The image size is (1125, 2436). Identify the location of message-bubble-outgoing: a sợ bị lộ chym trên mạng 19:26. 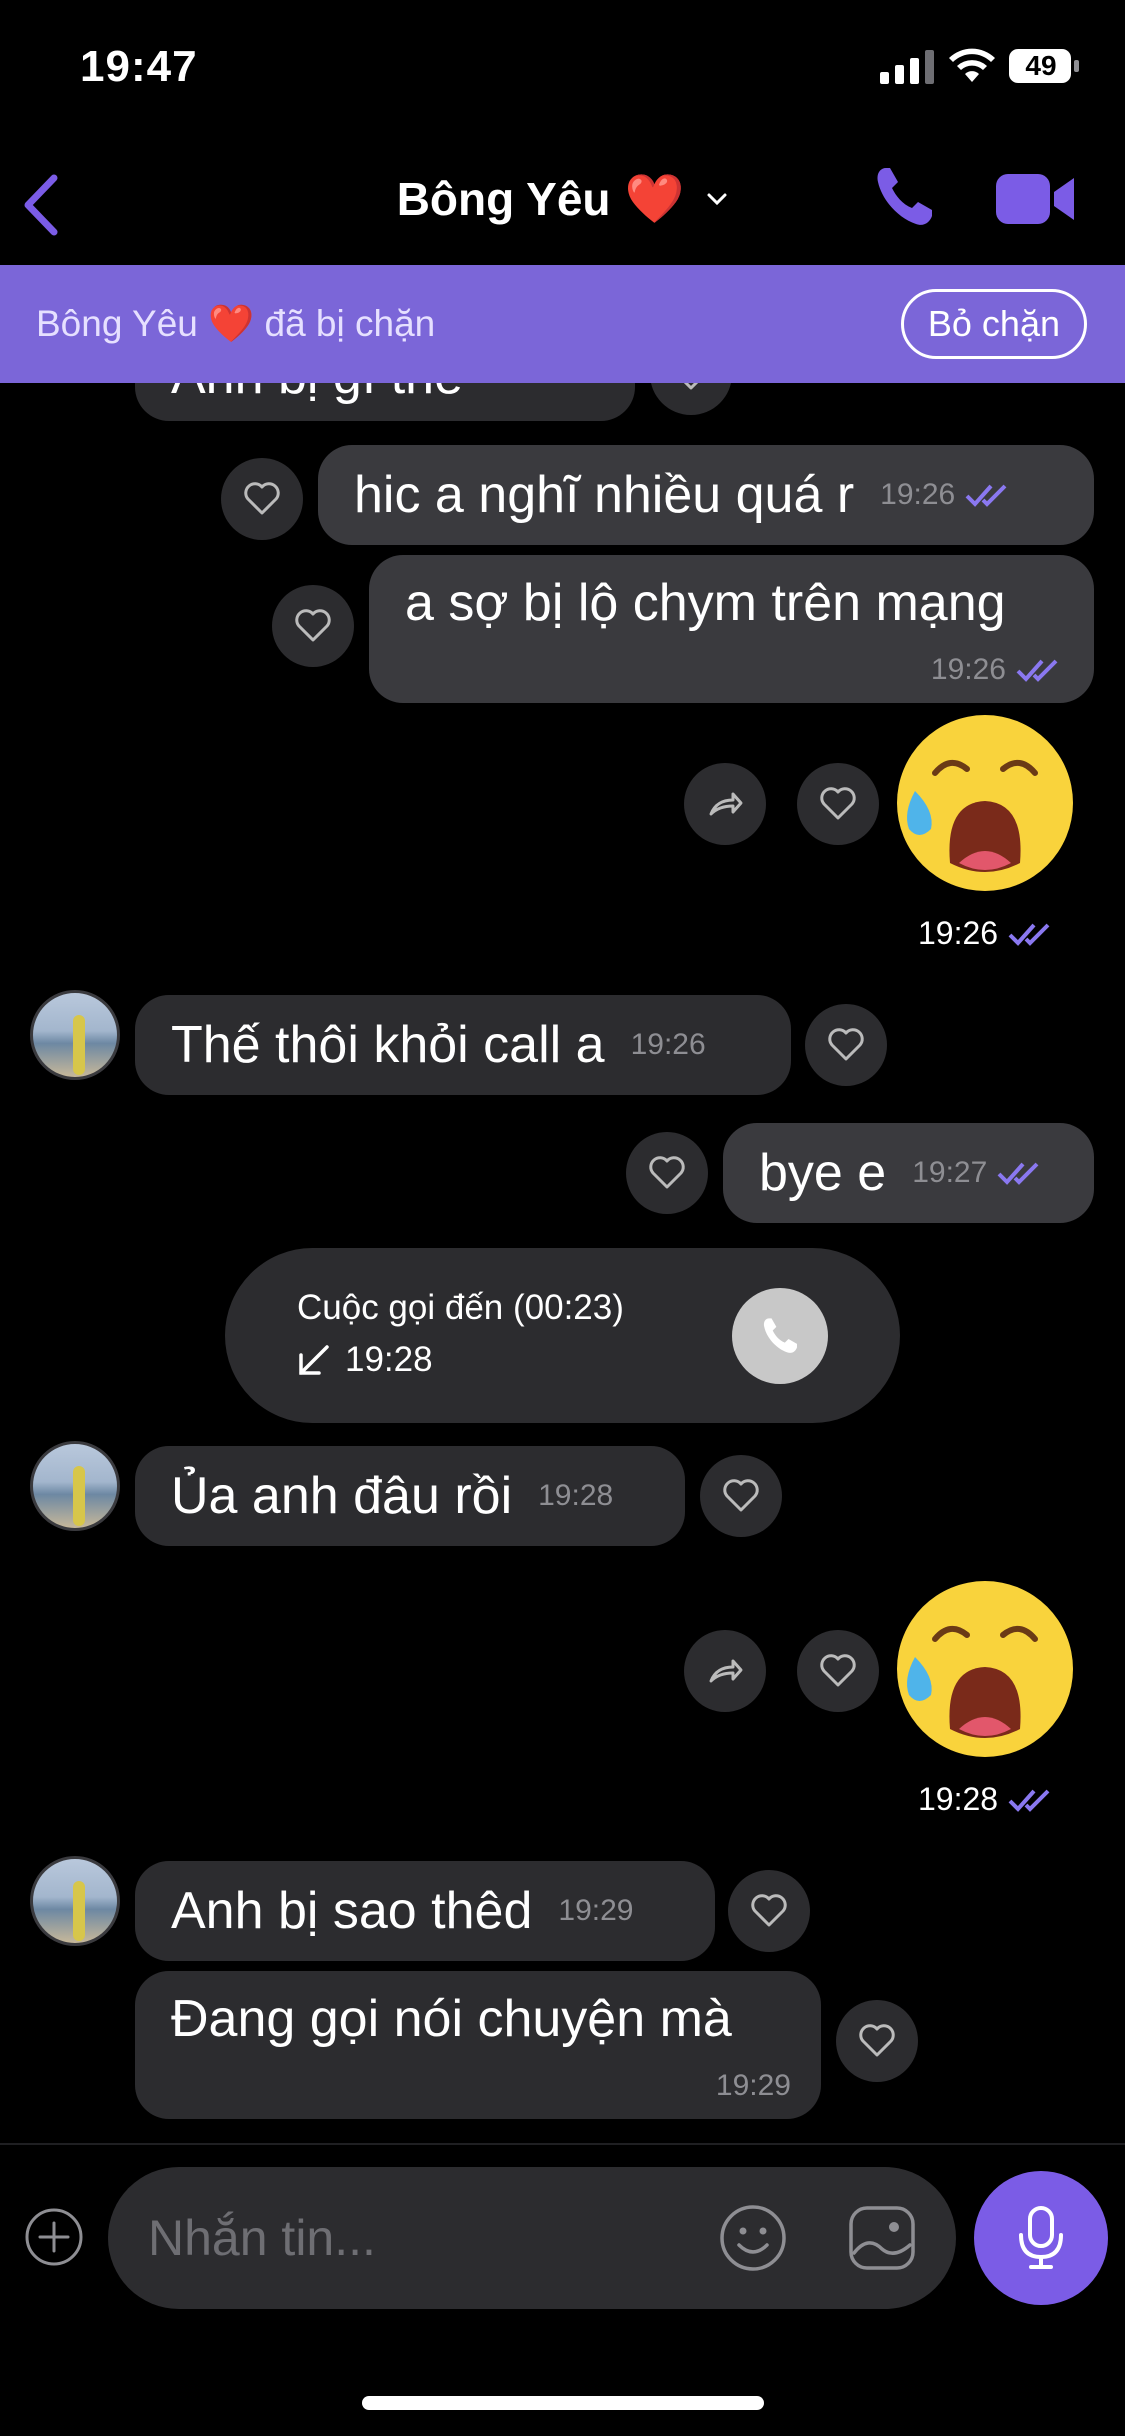
(731, 629).